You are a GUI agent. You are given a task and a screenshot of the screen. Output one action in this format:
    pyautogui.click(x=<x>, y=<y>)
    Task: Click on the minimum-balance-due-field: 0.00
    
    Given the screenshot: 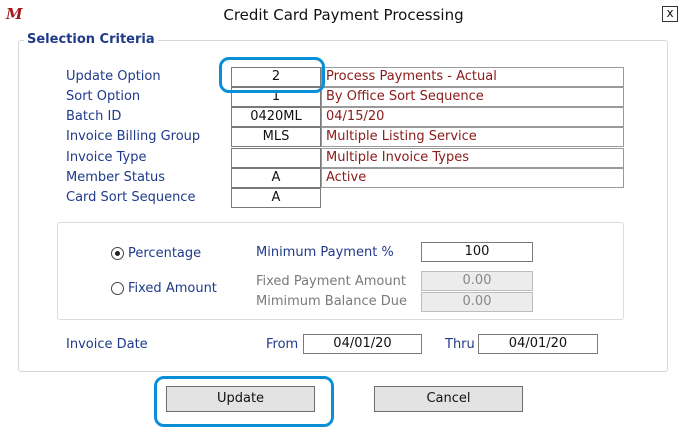 What is the action you would take?
    pyautogui.click(x=477, y=302)
    